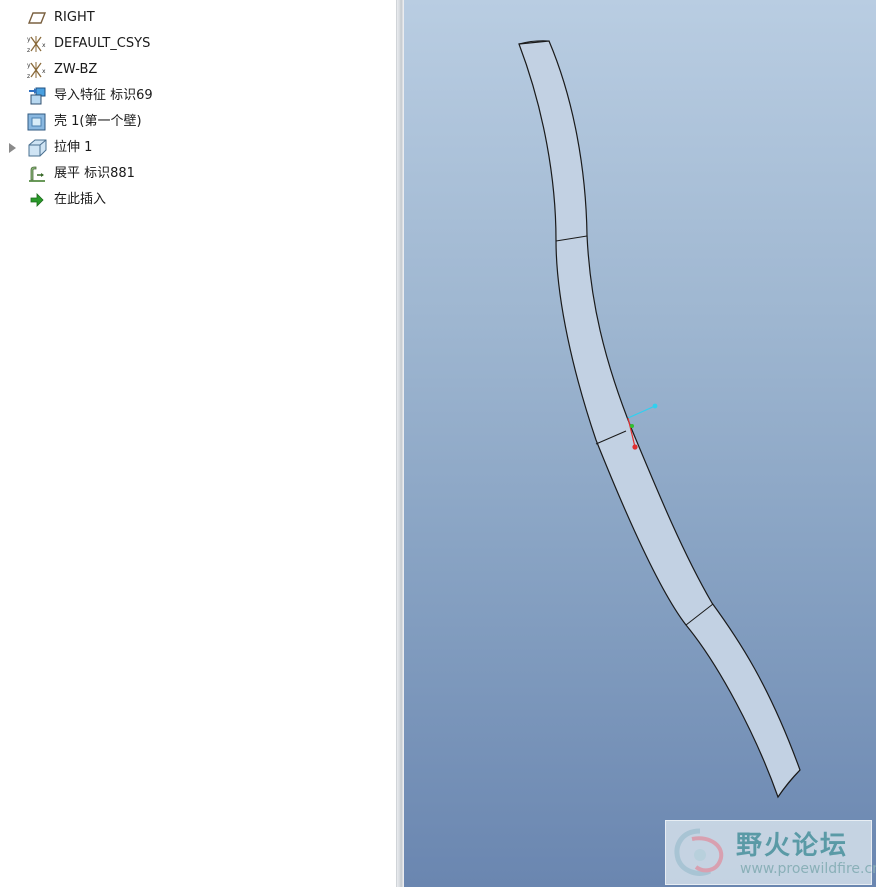  Describe the element at coordinates (400, 443) in the screenshot. I see `panel-splitter` at that location.